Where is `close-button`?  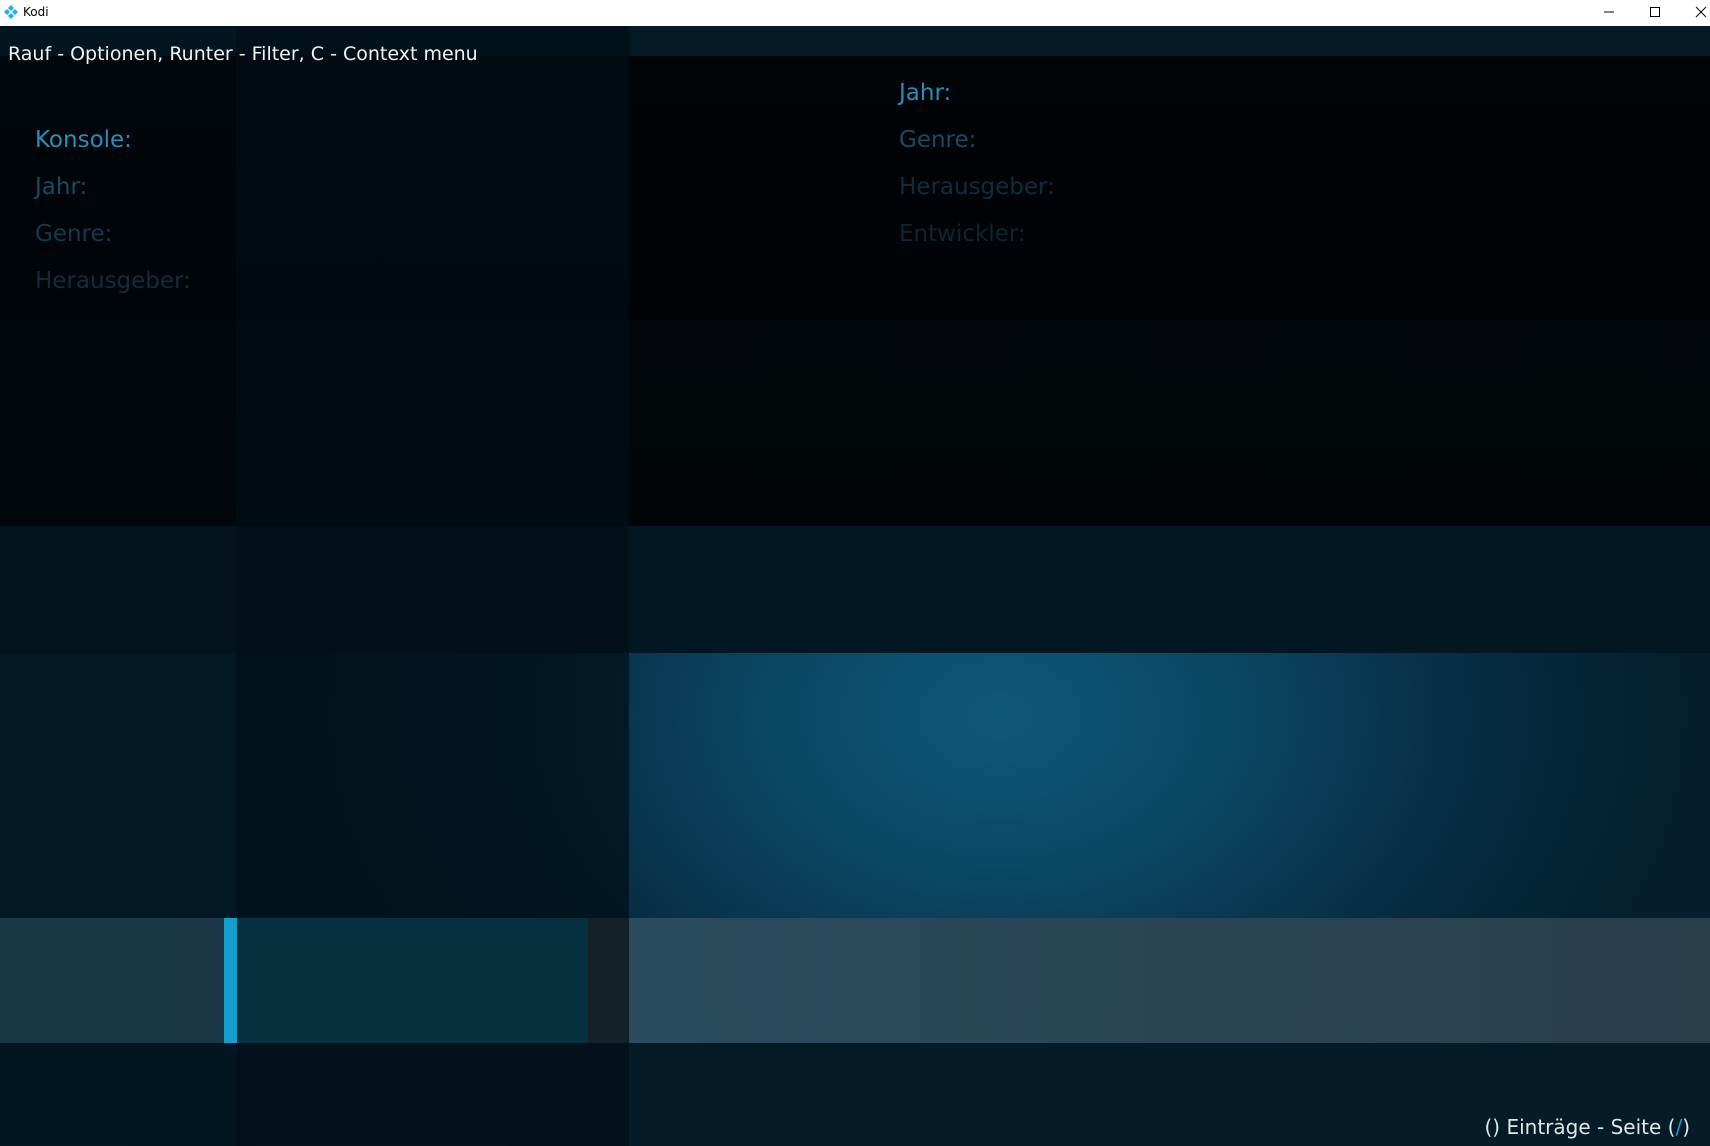 close-button is located at coordinates (1694, 12).